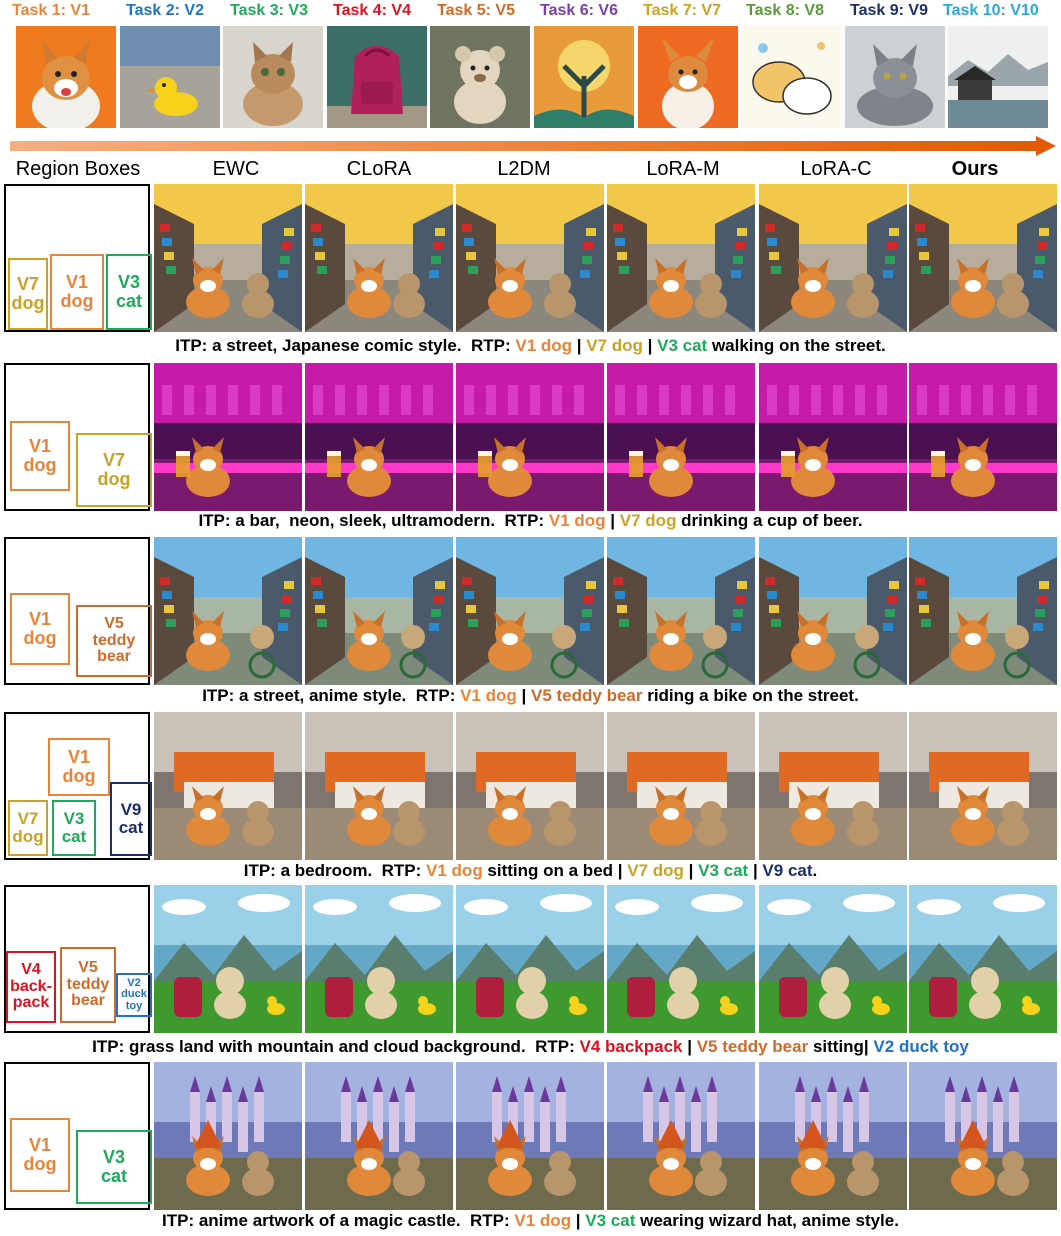  What do you see at coordinates (134, 995) in the screenshot?
I see `region-box: V2 duck toy` at bounding box center [134, 995].